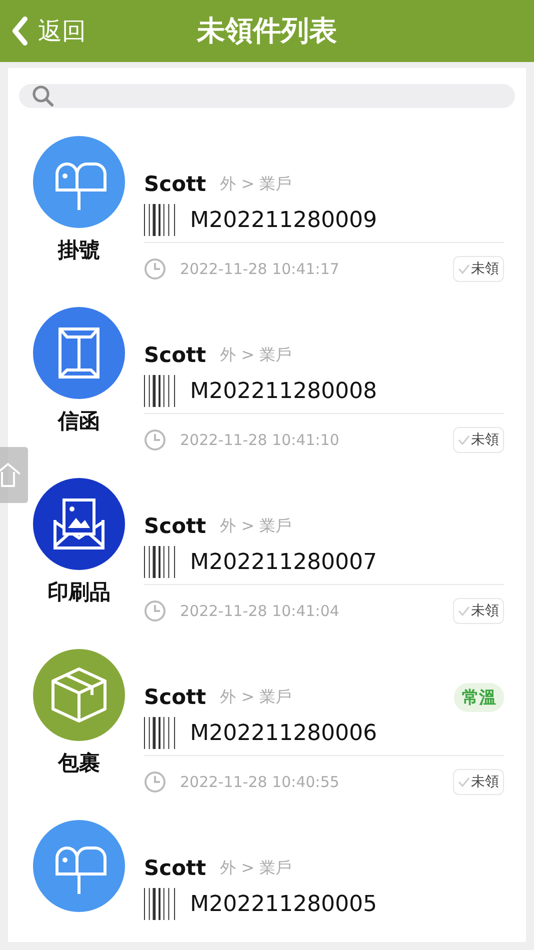  Describe the element at coordinates (260, 440) in the screenshot. I see `timestamp: 2022-11-28 10:41:10` at that location.